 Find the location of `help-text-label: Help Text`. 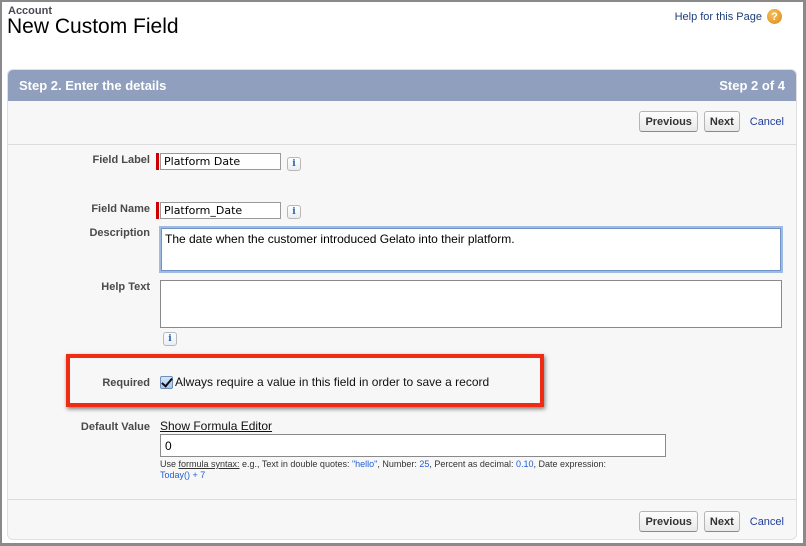

help-text-label: Help Text is located at coordinates (125, 287).